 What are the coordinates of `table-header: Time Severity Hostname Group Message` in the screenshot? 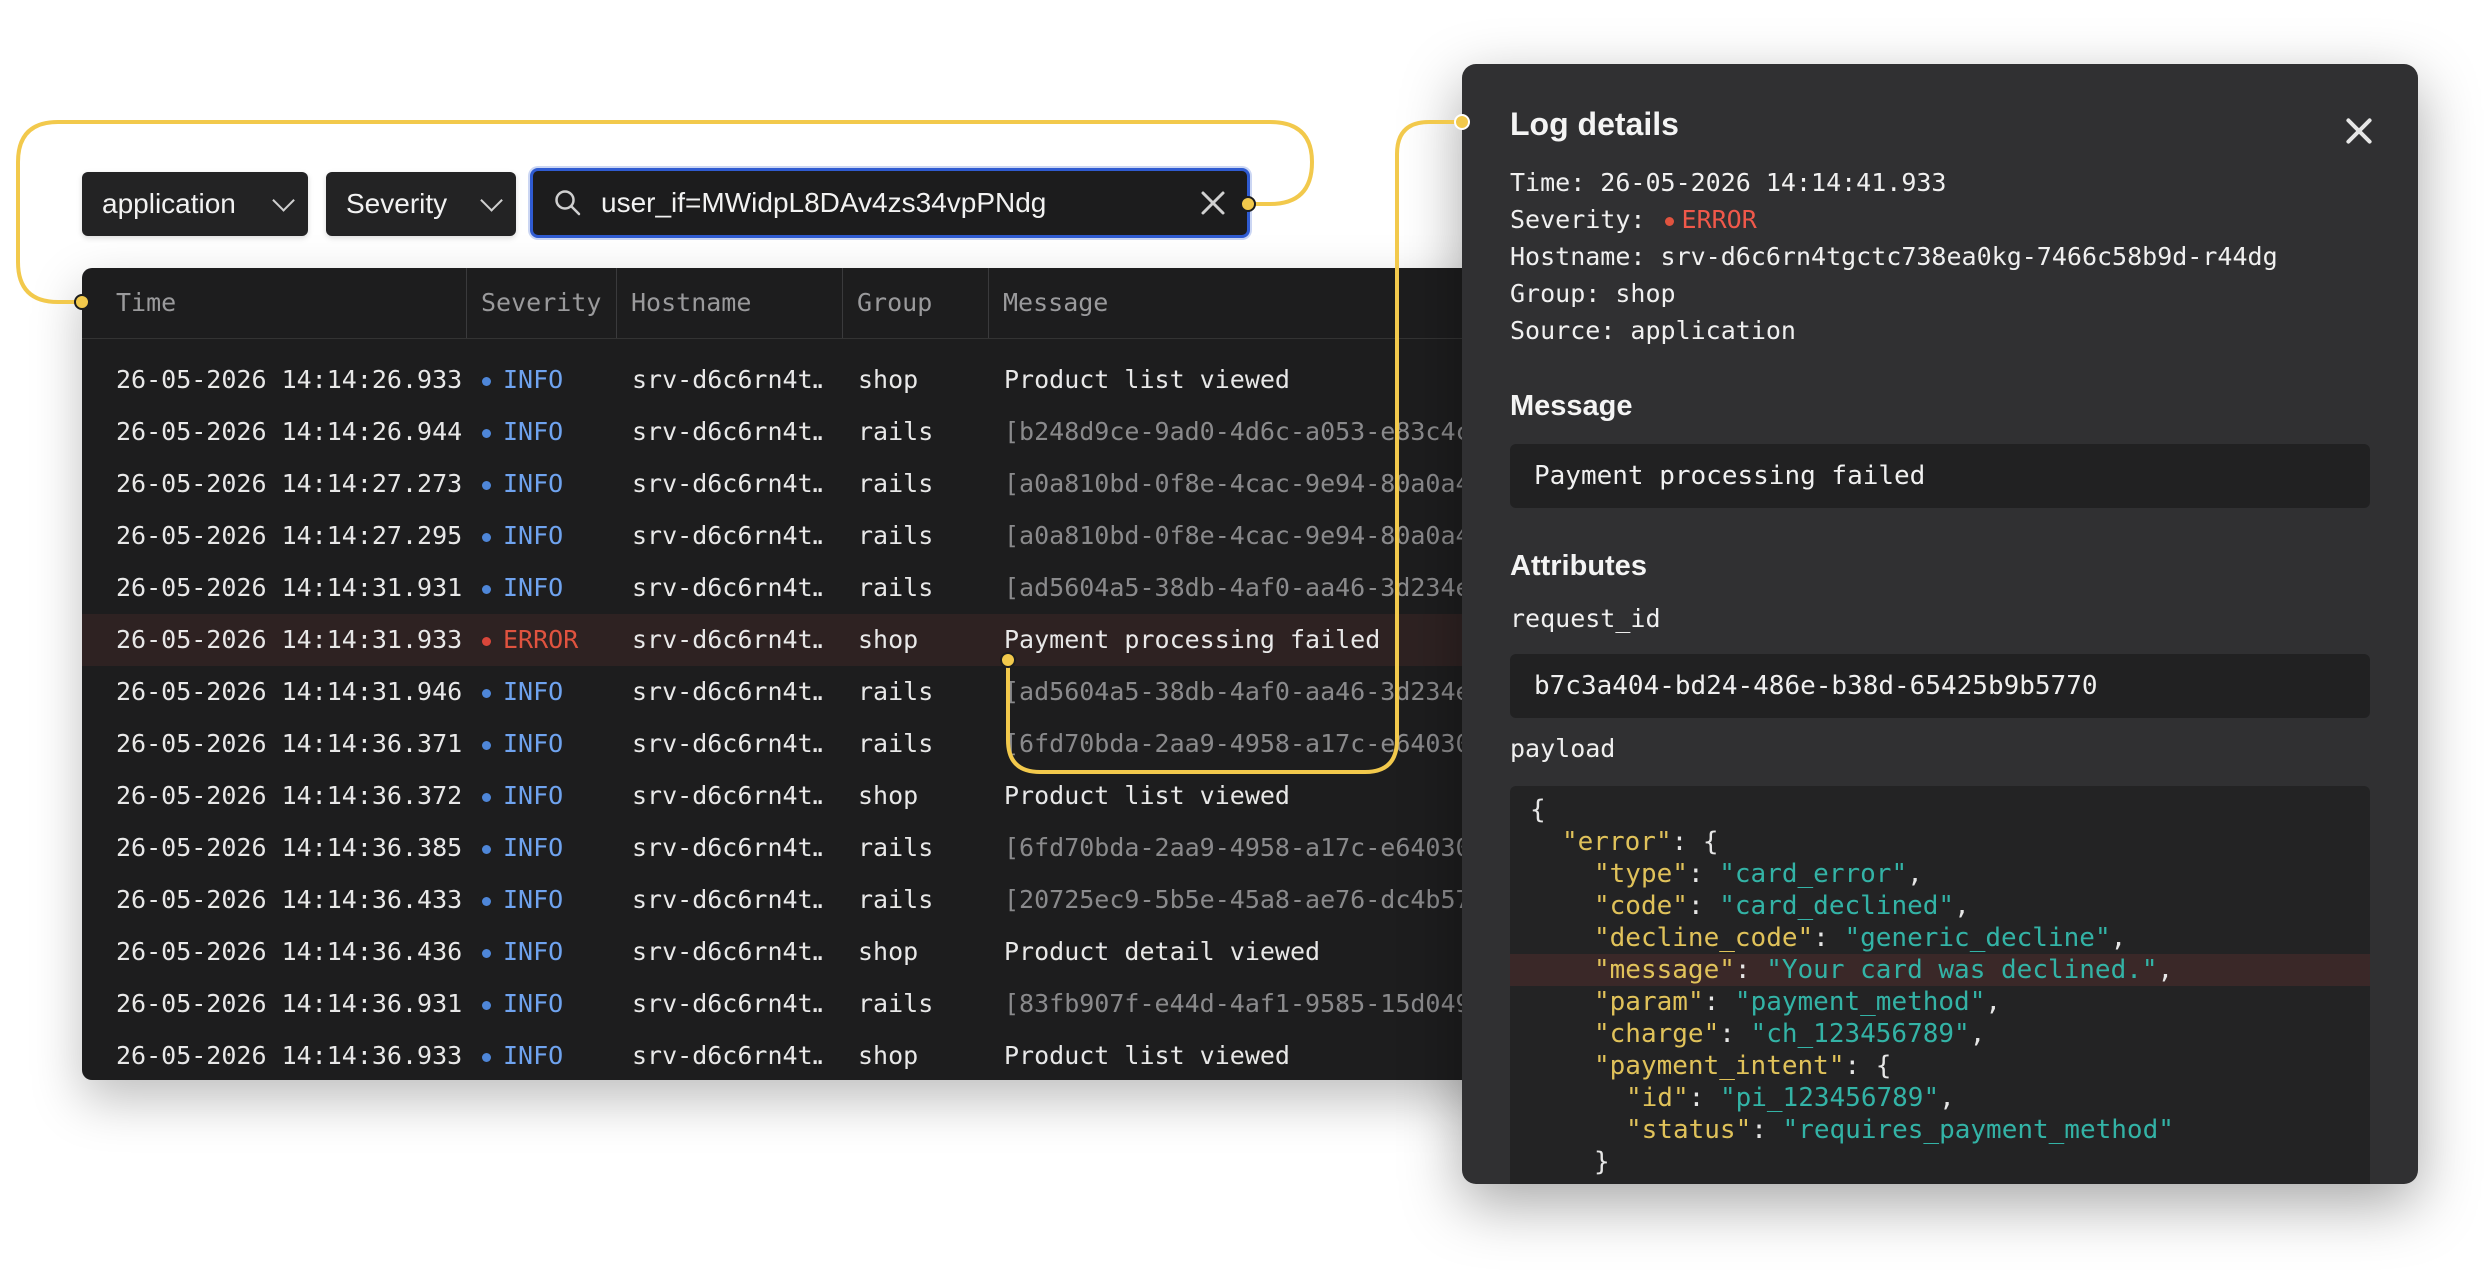 It's located at (797, 303).